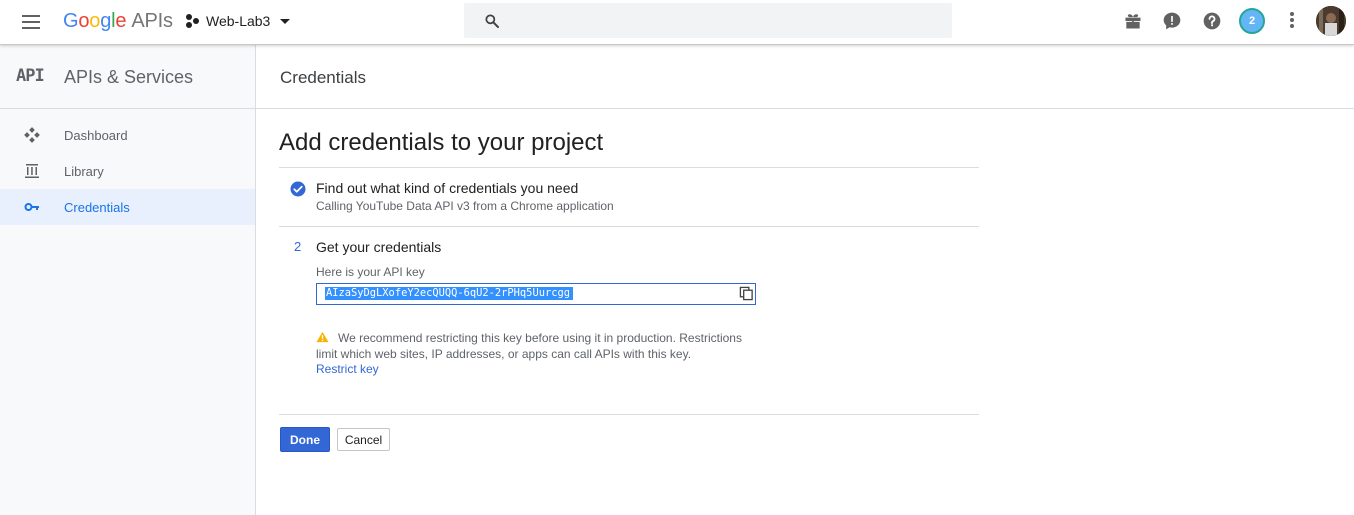 The width and height of the screenshot is (1354, 515). Describe the element at coordinates (1133, 21) in the screenshot. I see `gift-icon` at that location.